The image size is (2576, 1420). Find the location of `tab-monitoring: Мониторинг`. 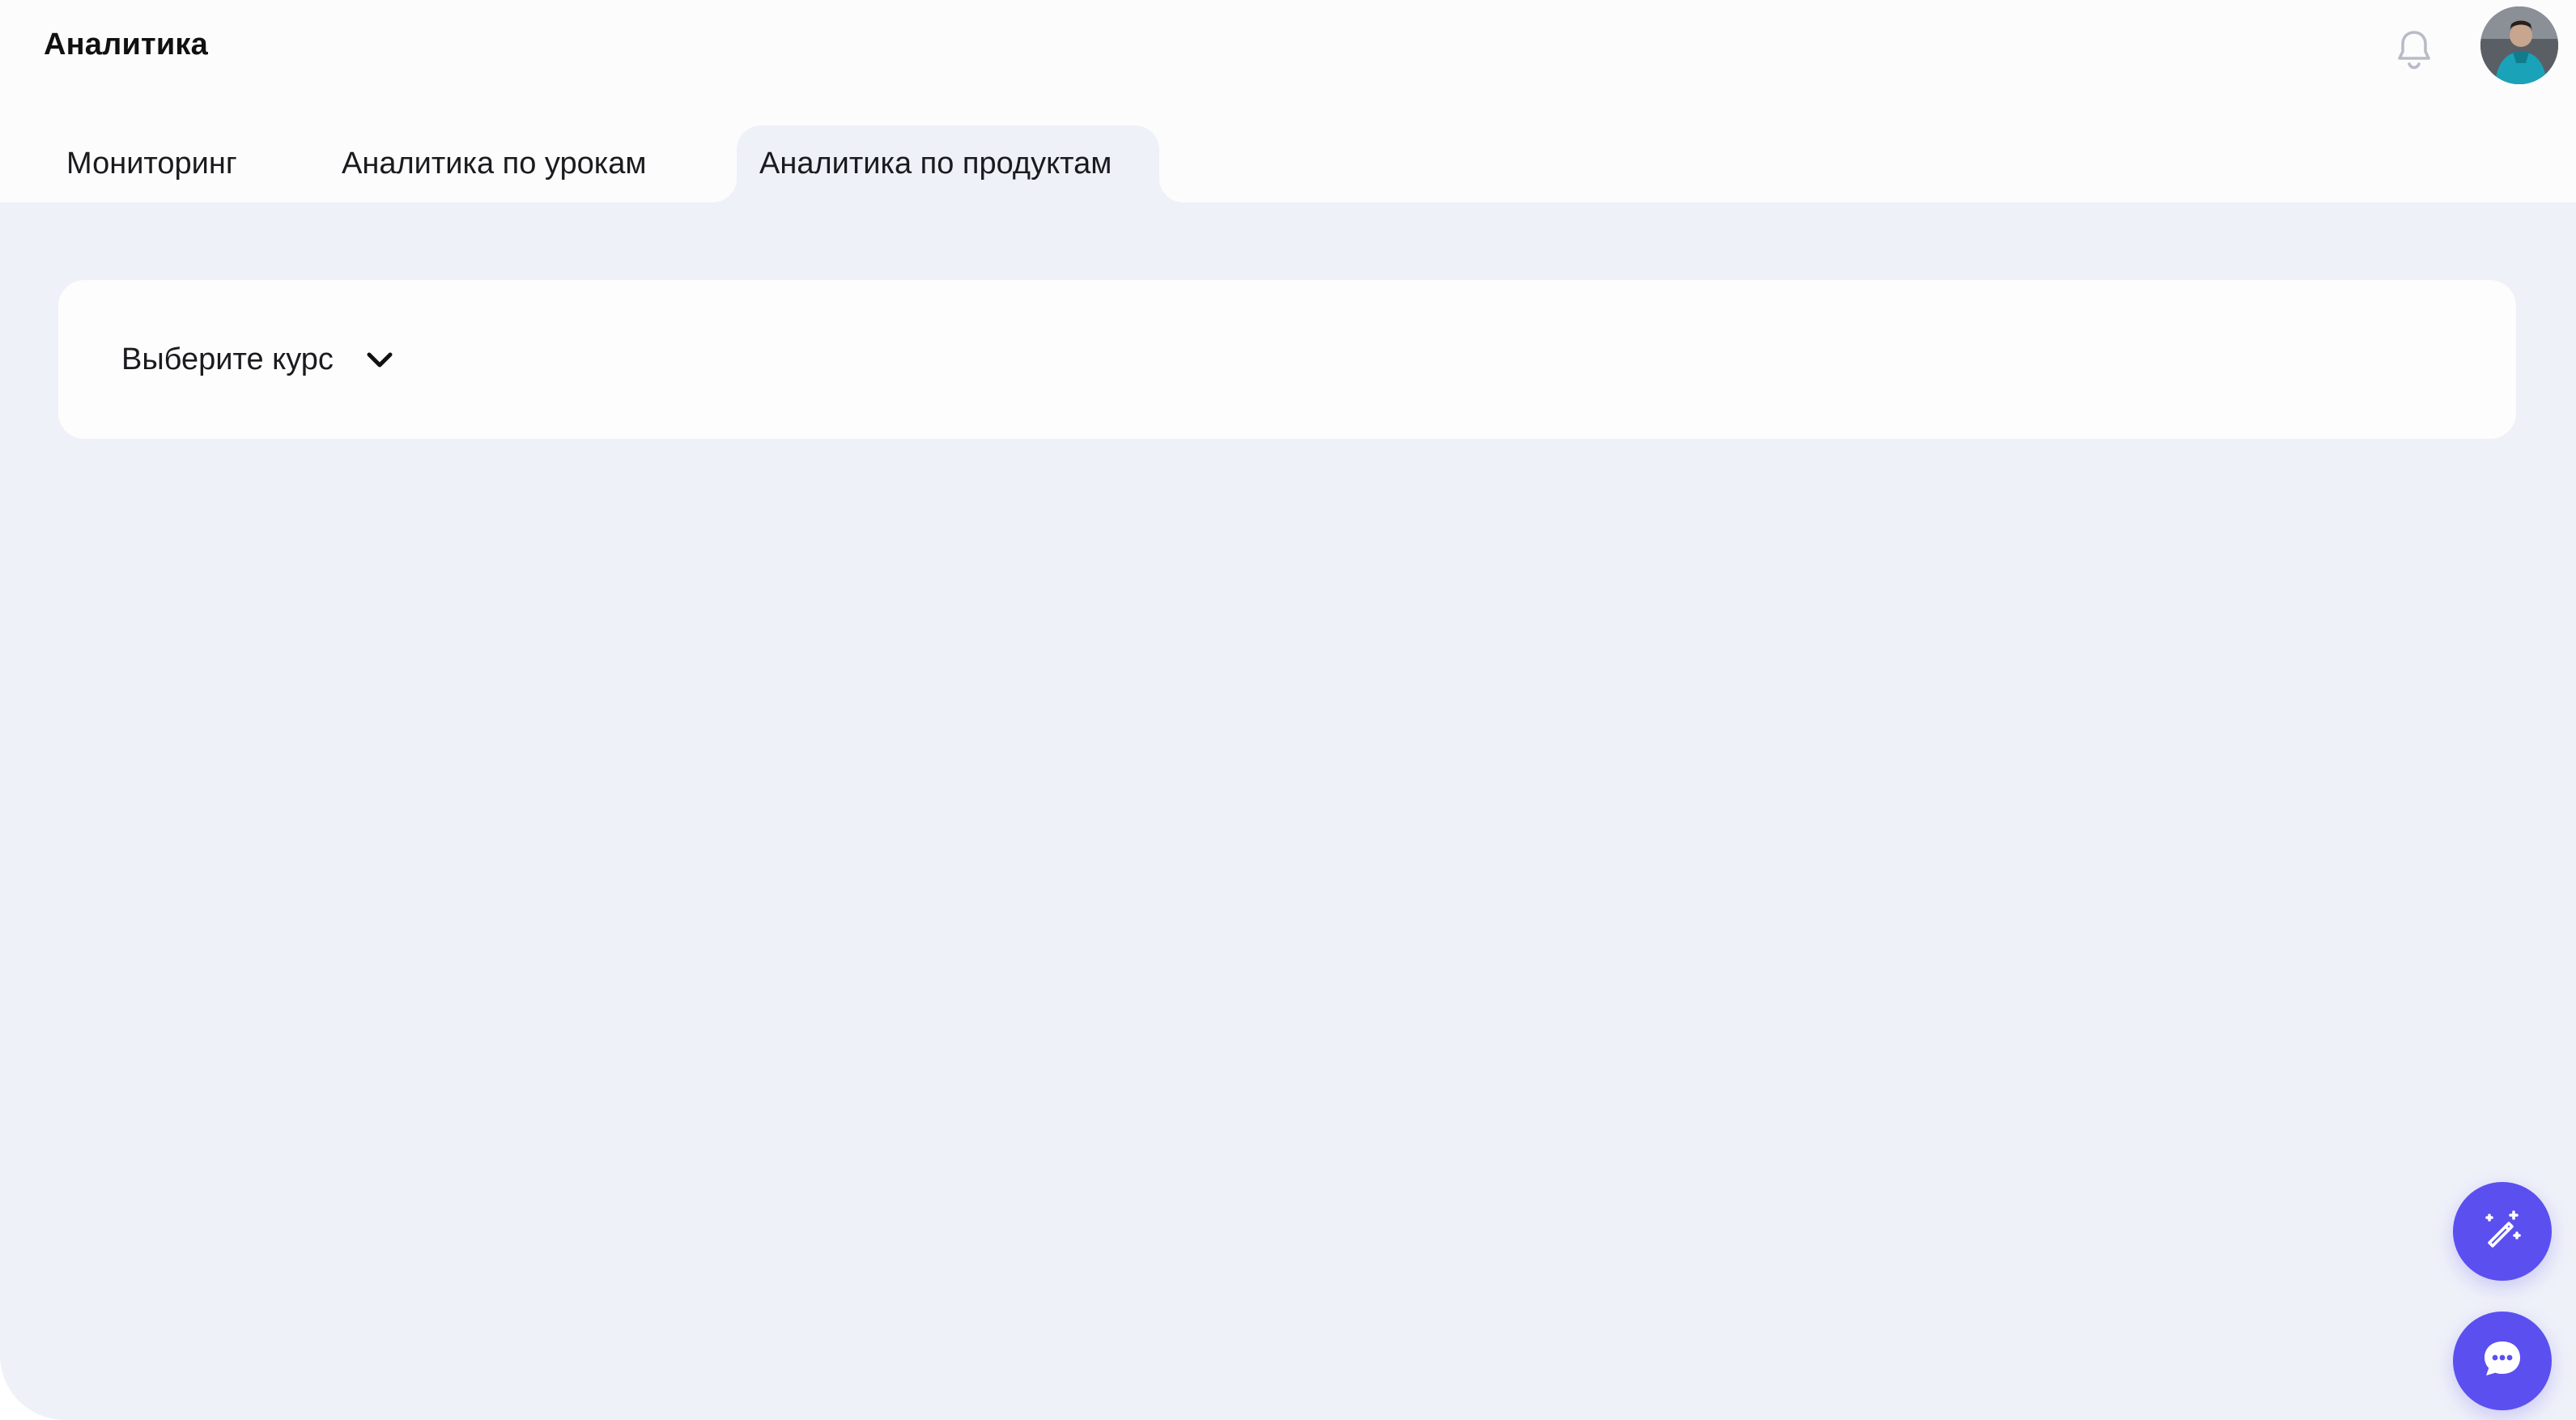

tab-monitoring: Мониторинг is located at coordinates (152, 163).